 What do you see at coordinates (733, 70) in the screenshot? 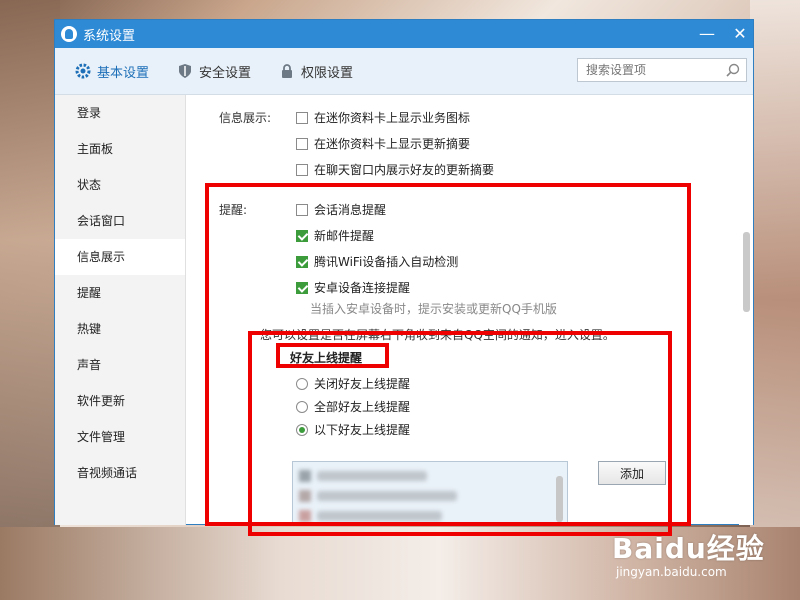
I see `search-icon` at bounding box center [733, 70].